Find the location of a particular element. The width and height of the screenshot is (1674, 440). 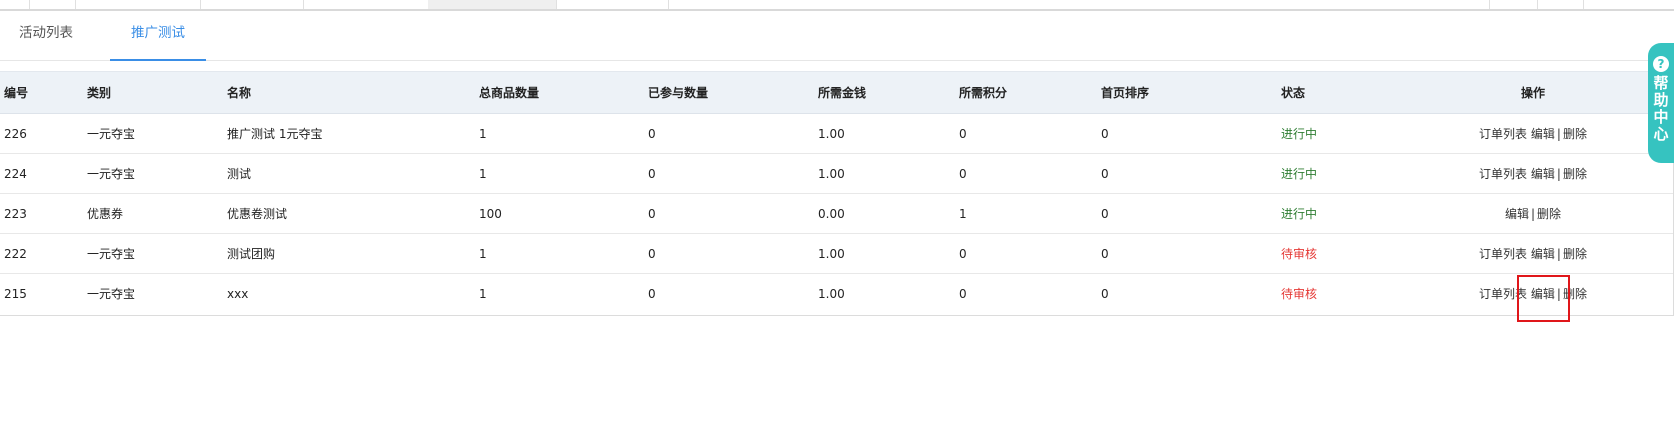

help-center-label-3: 中 is located at coordinates (1661, 117).